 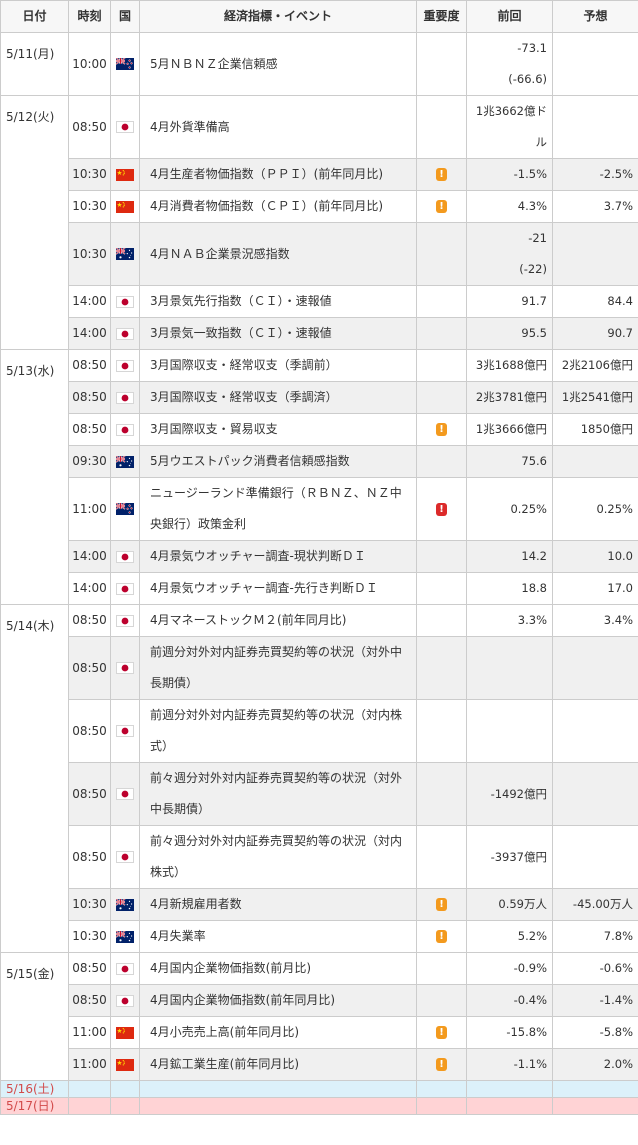 What do you see at coordinates (509, 174) in the screenshot?
I see `previous-cell: -1.5%` at bounding box center [509, 174].